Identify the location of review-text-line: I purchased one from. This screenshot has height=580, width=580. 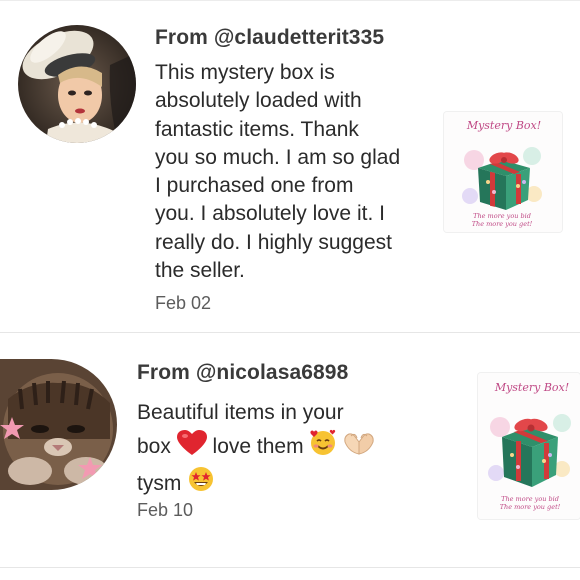
(254, 186).